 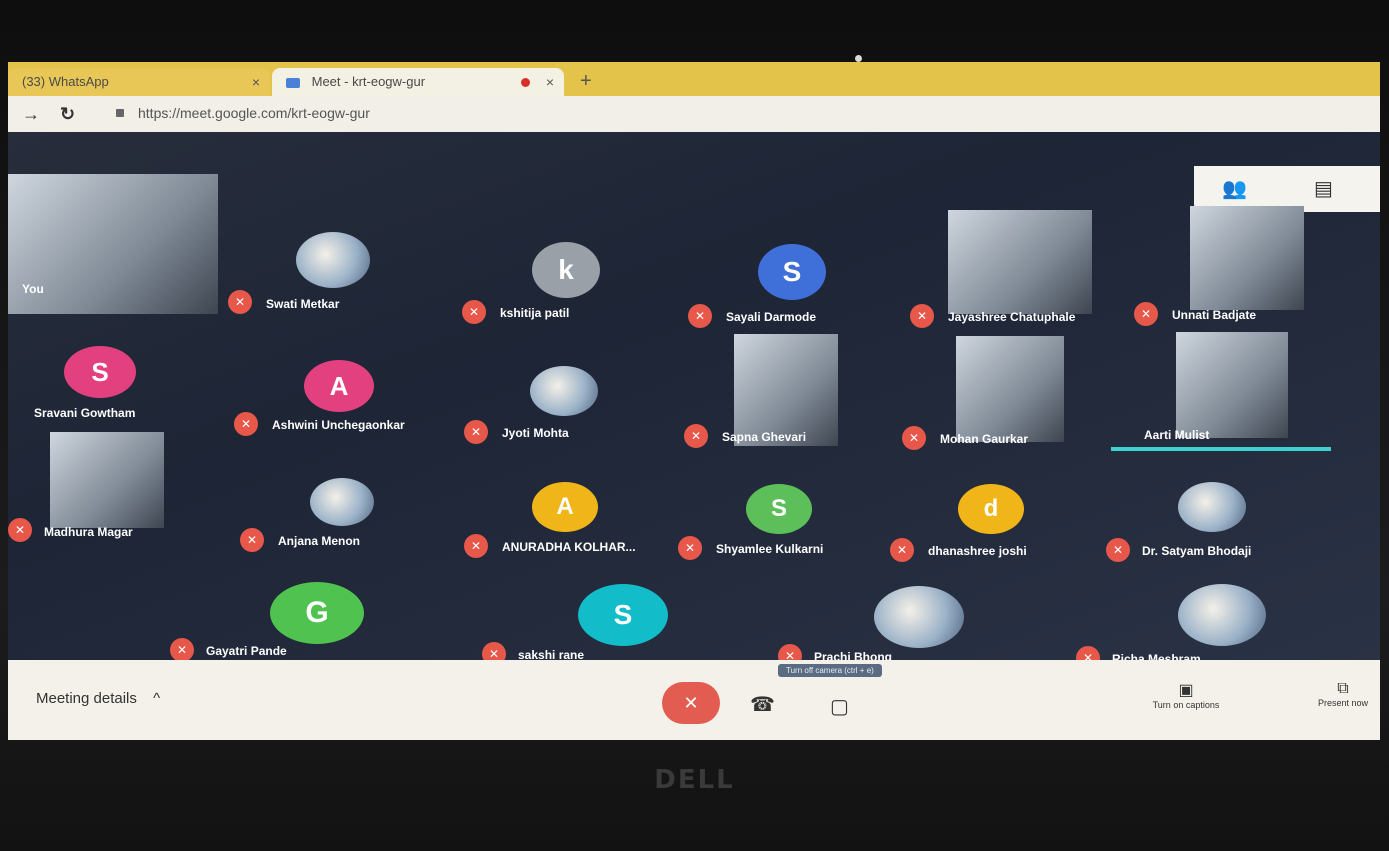 I want to click on tab-meet: Meet - krt-eogw-gur ×, so click(x=418, y=82).